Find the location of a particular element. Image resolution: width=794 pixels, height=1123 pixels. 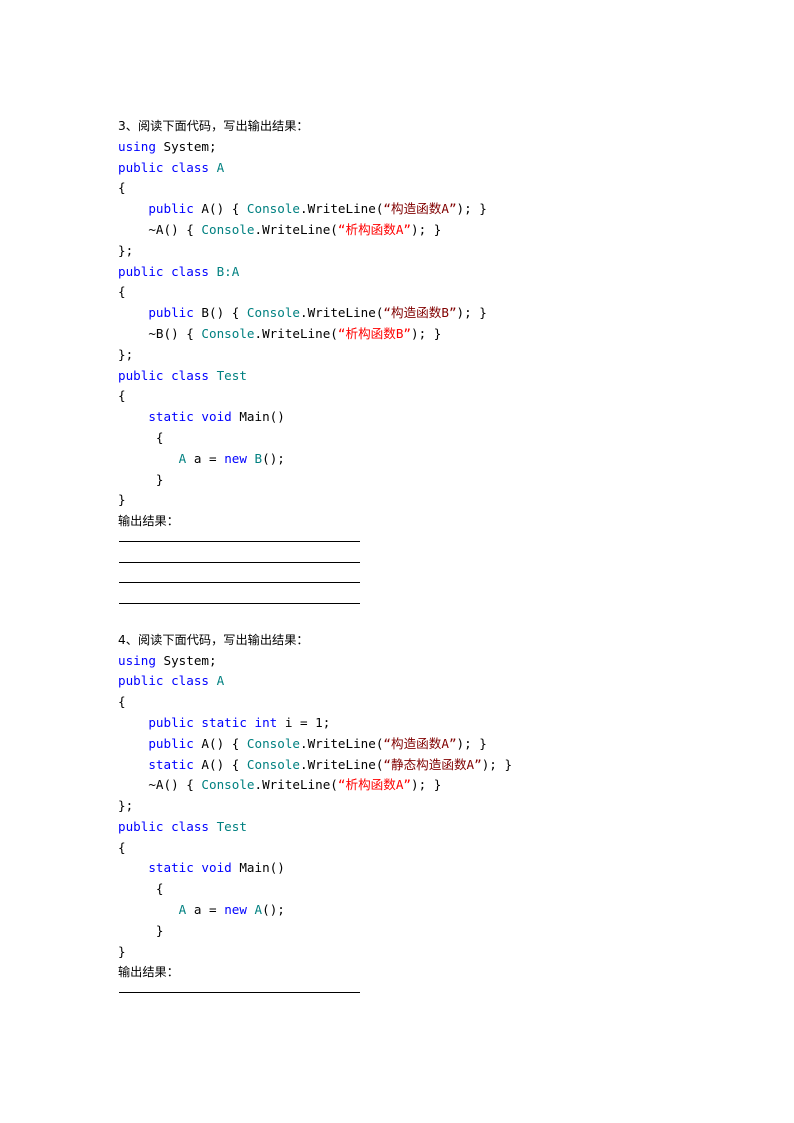

code-line: A a = new B(); is located at coordinates (418, 459).